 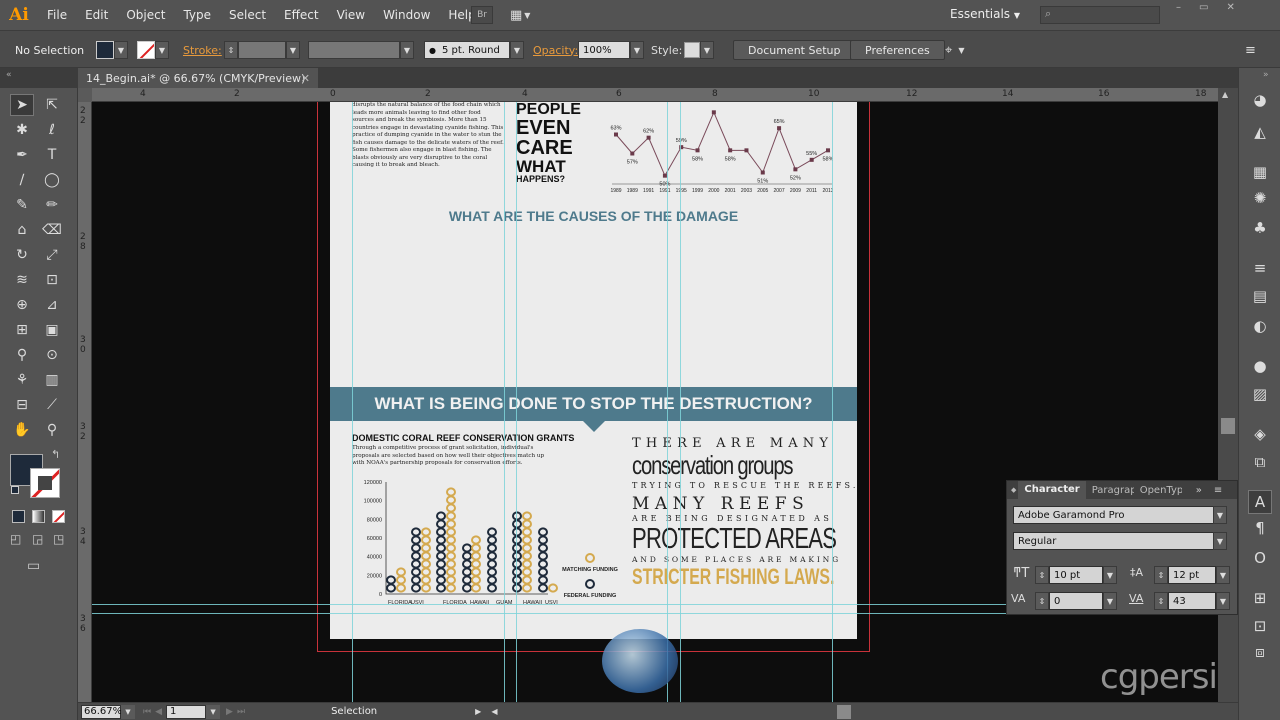 I want to click on eyedropper-icon: ⚲, so click(x=22, y=355).